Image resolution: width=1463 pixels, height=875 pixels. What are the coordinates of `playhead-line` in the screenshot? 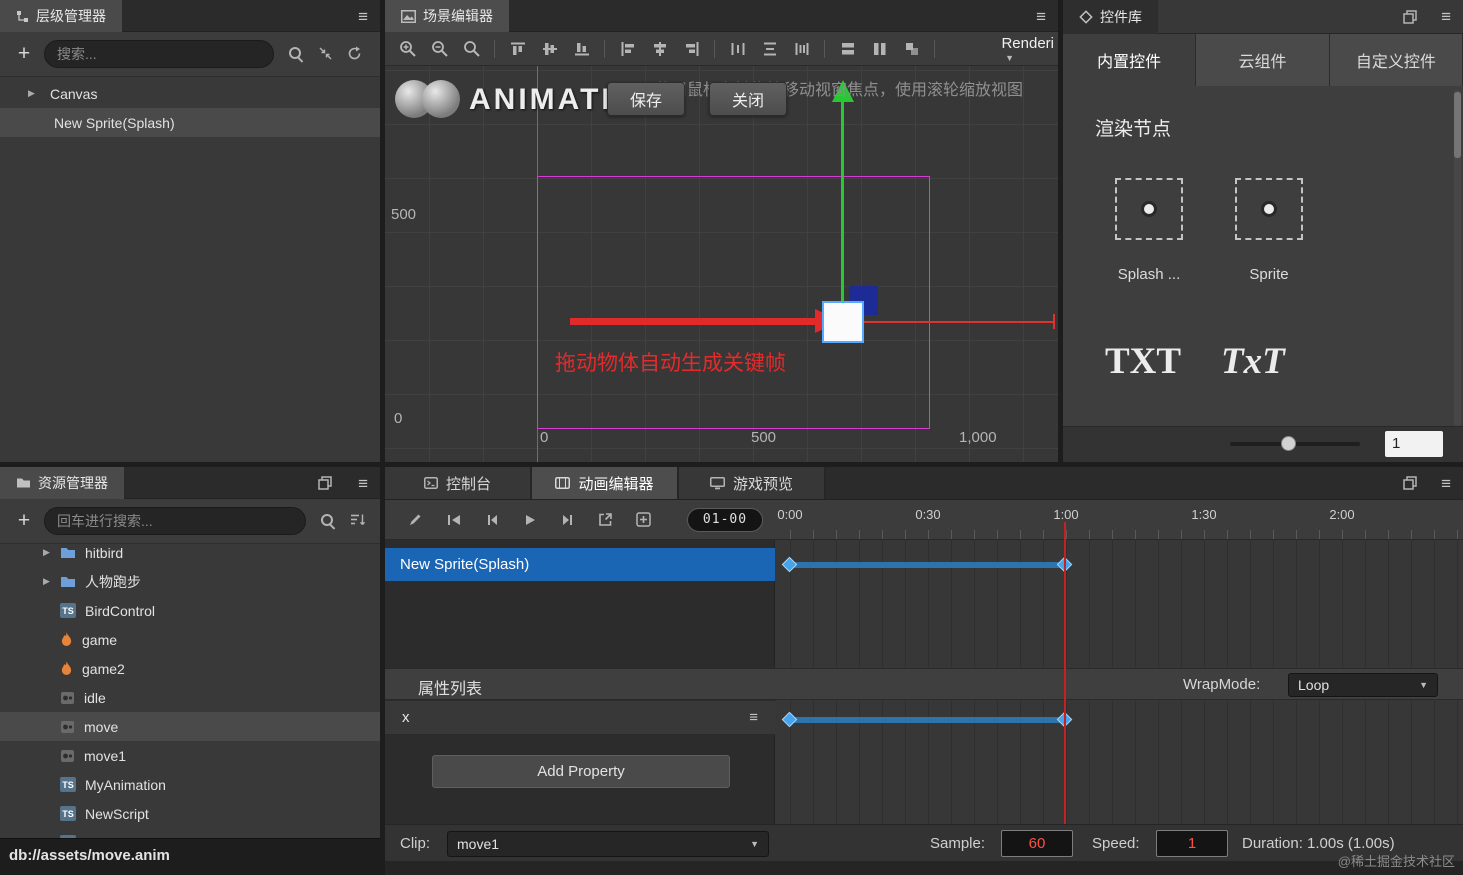 It's located at (1065, 673).